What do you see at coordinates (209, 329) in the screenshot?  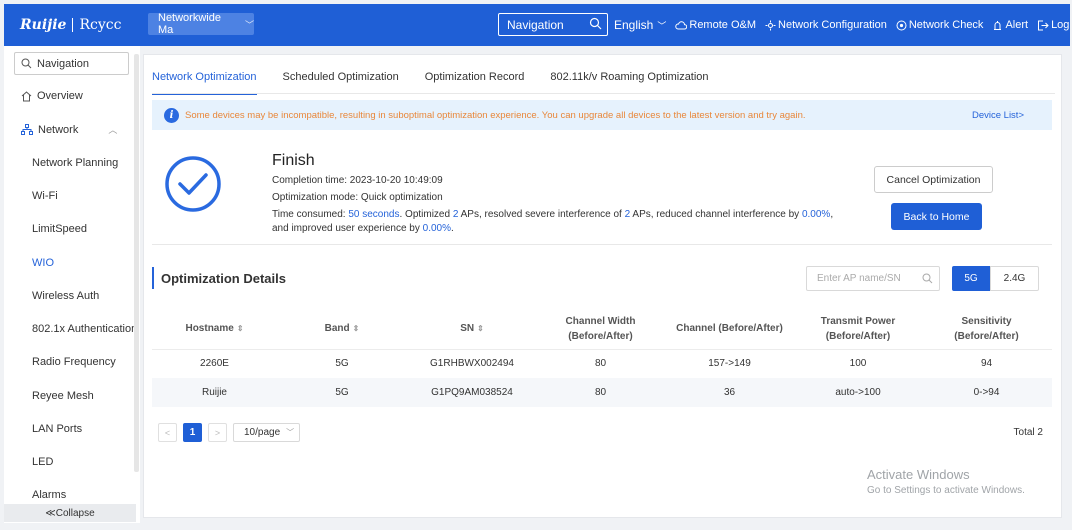 I see `col-hostname-label: Hostname` at bounding box center [209, 329].